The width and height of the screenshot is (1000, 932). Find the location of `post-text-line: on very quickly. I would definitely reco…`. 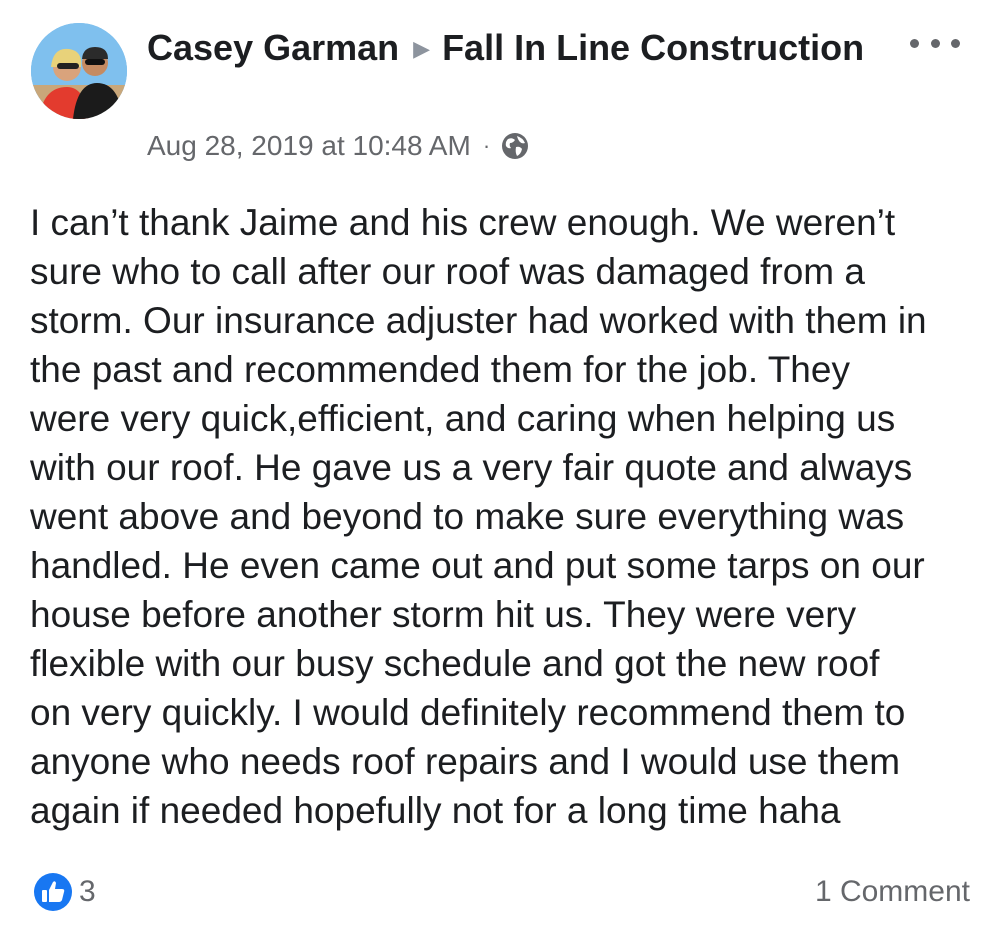

post-text-line: on very quickly. I would definitely reco… is located at coordinates (468, 712).